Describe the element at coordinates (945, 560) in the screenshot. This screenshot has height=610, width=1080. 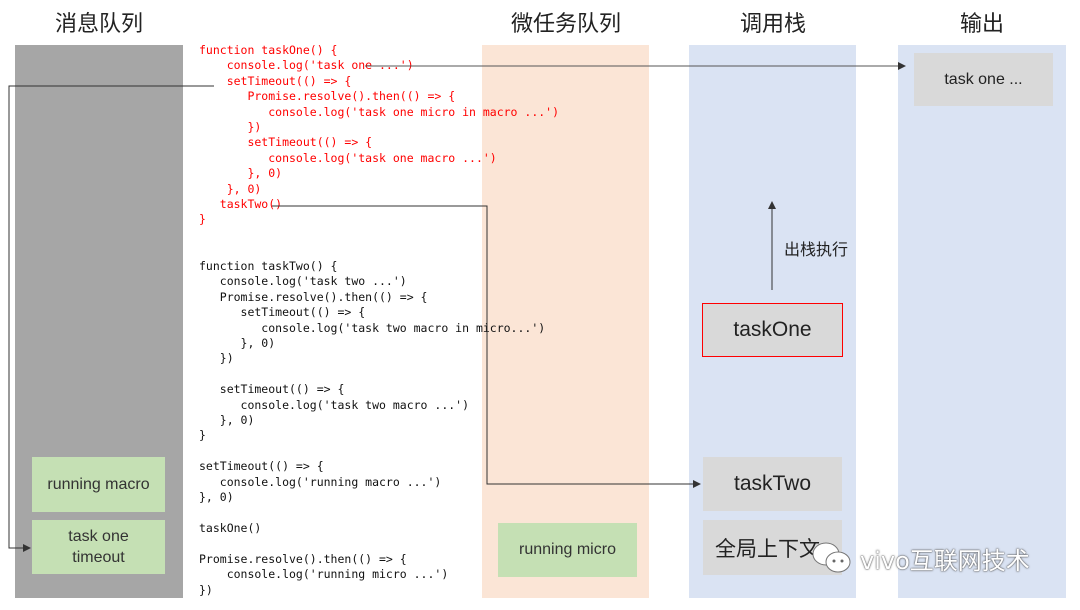
I see `watermark-text: vivo互联网技术` at that location.